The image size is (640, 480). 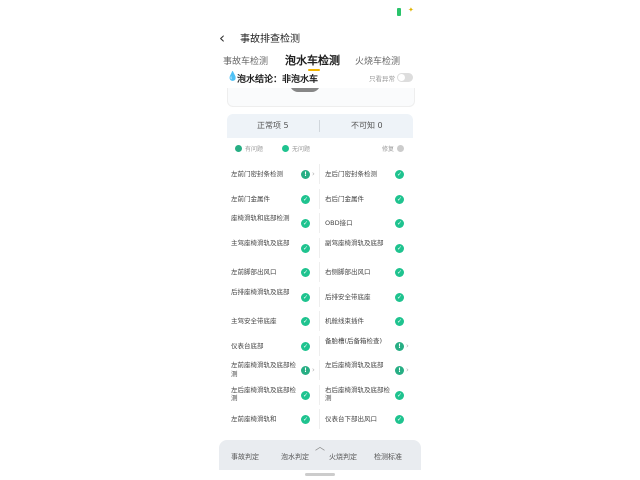 I want to click on check-item-label: 主驾安全带底座, so click(x=254, y=321).